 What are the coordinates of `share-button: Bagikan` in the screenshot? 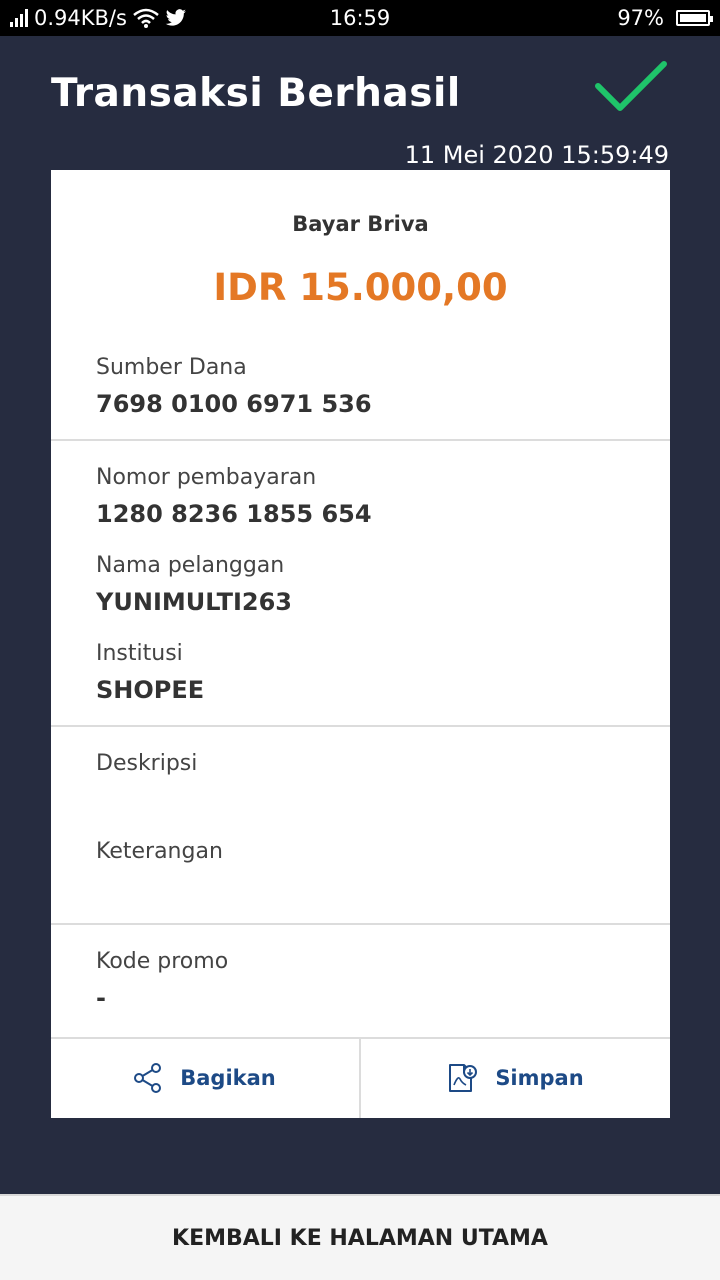 It's located at (205, 1078).